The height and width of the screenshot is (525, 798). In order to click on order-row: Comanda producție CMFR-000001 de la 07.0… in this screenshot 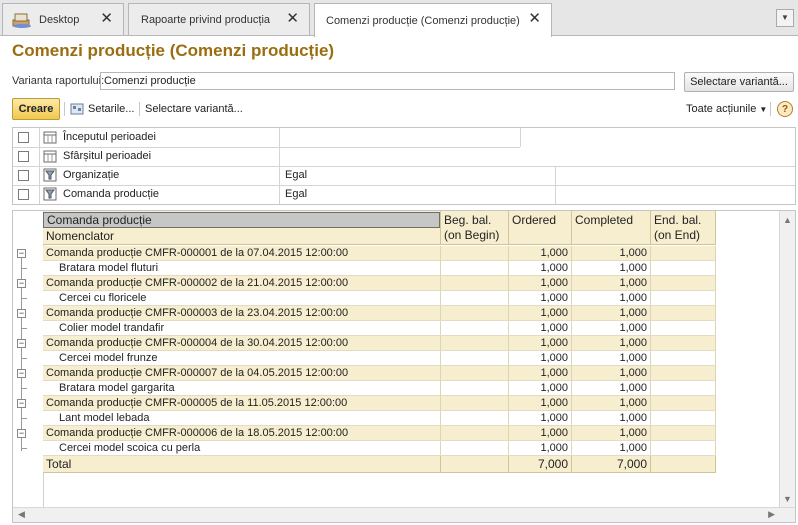, I will do `click(379, 253)`.